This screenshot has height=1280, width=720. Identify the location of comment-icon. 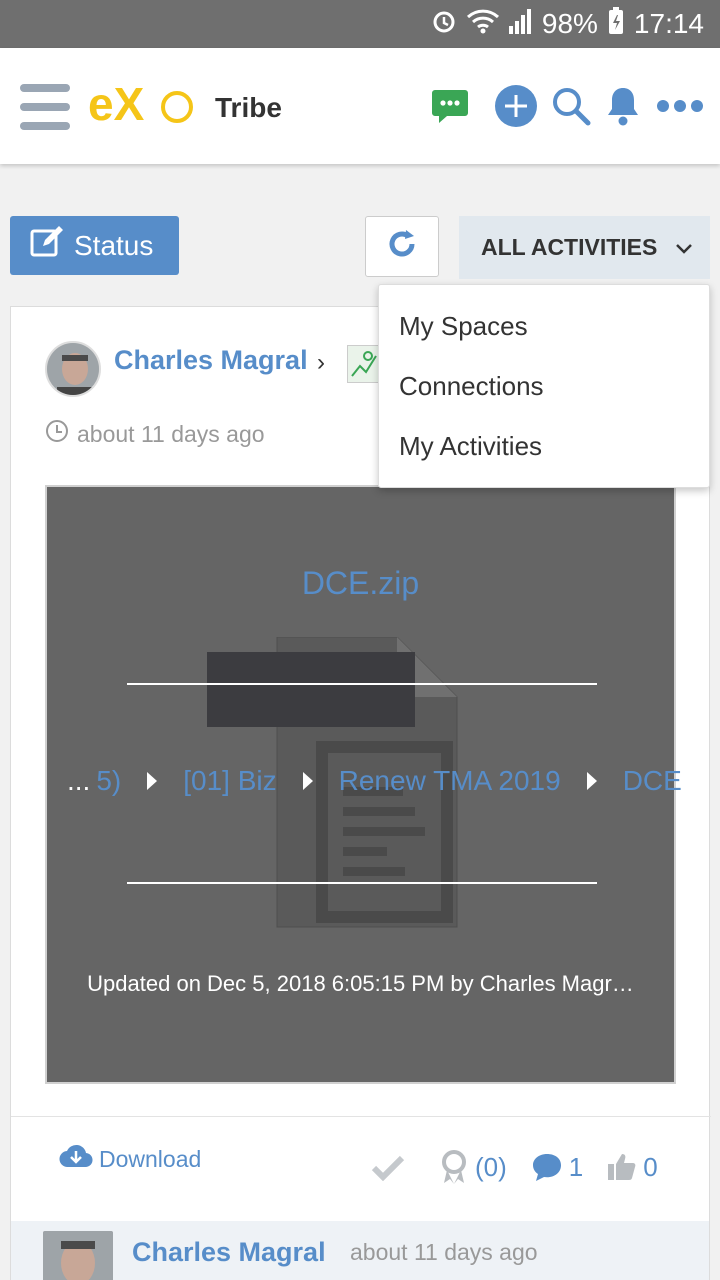
(546, 1167).